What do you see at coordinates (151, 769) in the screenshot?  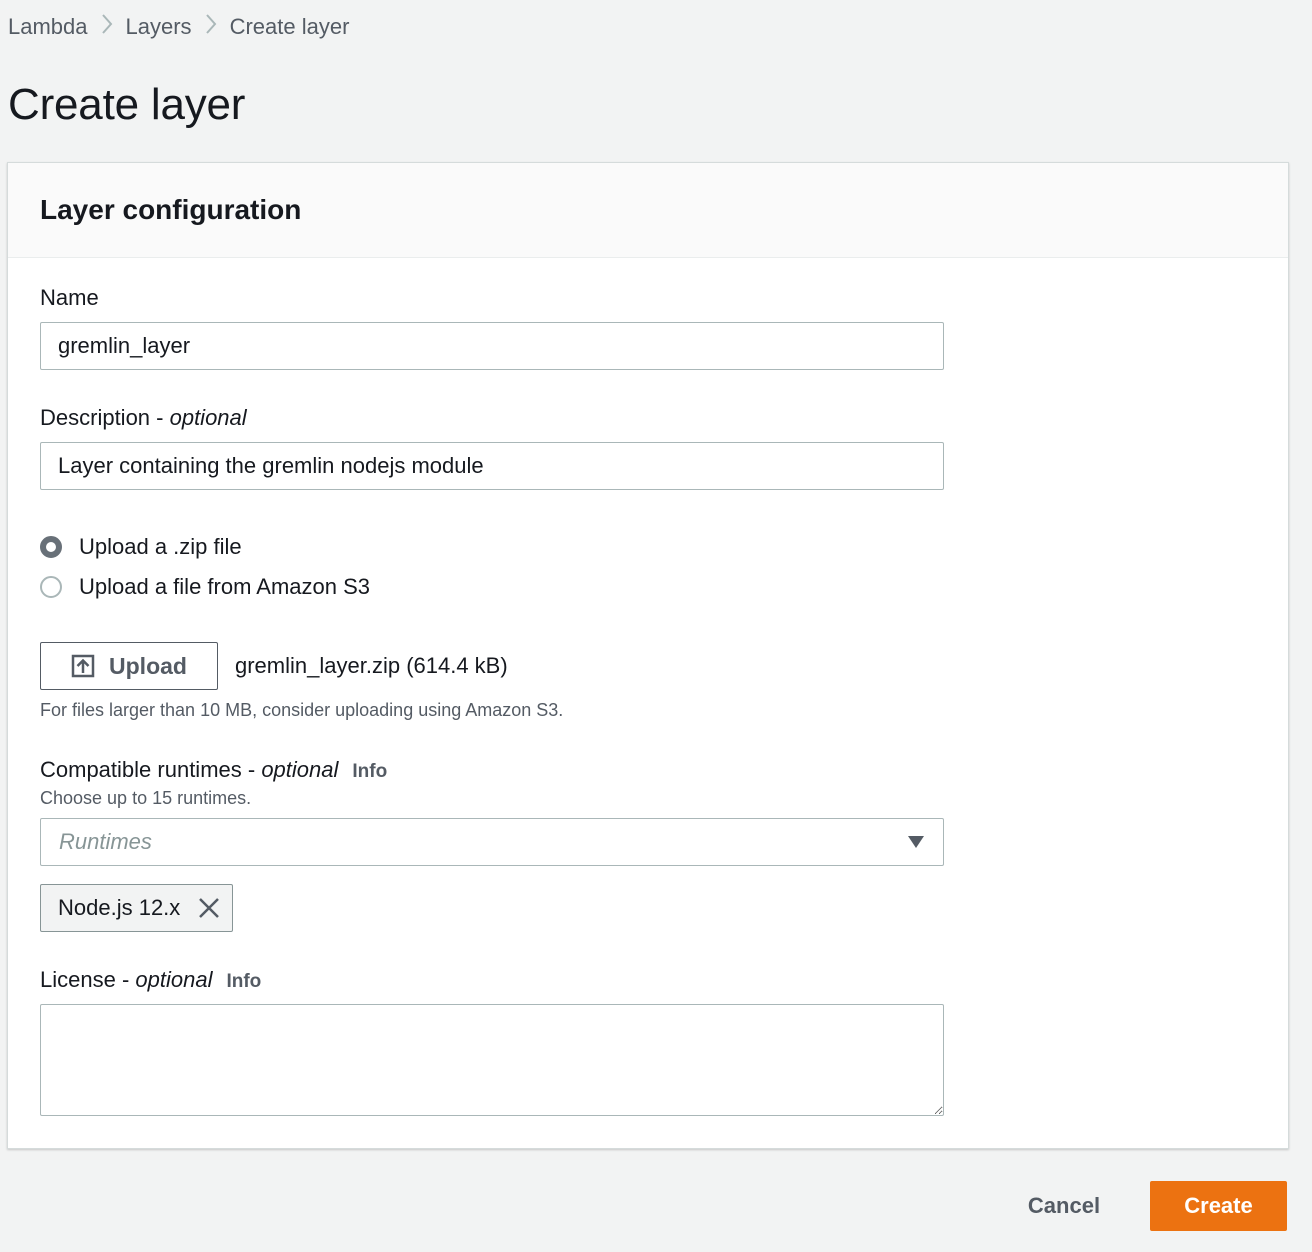 I see `runtimes-label-text: Compatible runtimes -` at bounding box center [151, 769].